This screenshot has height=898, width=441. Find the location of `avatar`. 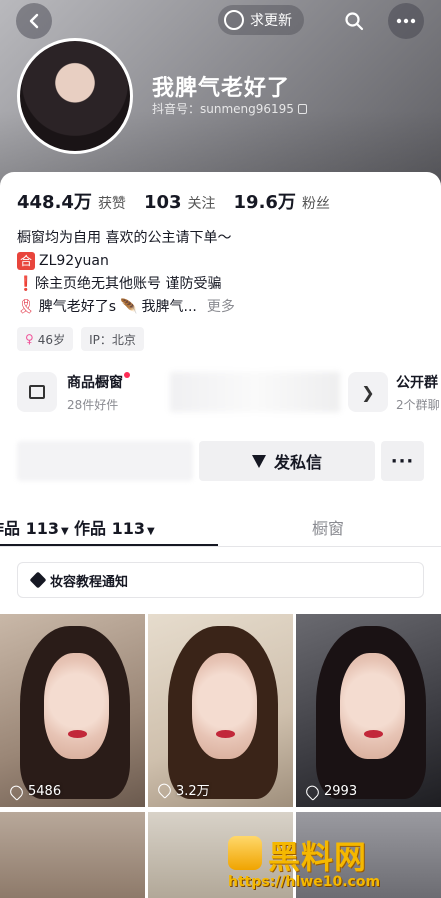

avatar is located at coordinates (75, 96).